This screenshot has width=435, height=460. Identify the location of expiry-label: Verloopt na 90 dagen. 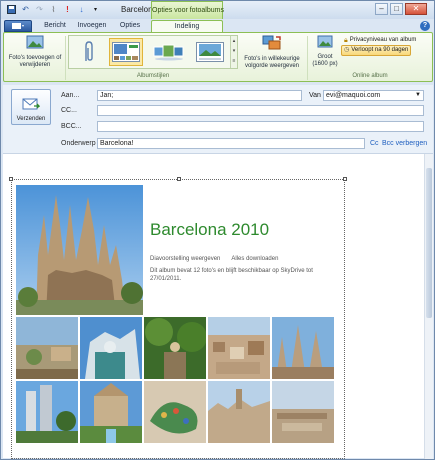
(380, 50).